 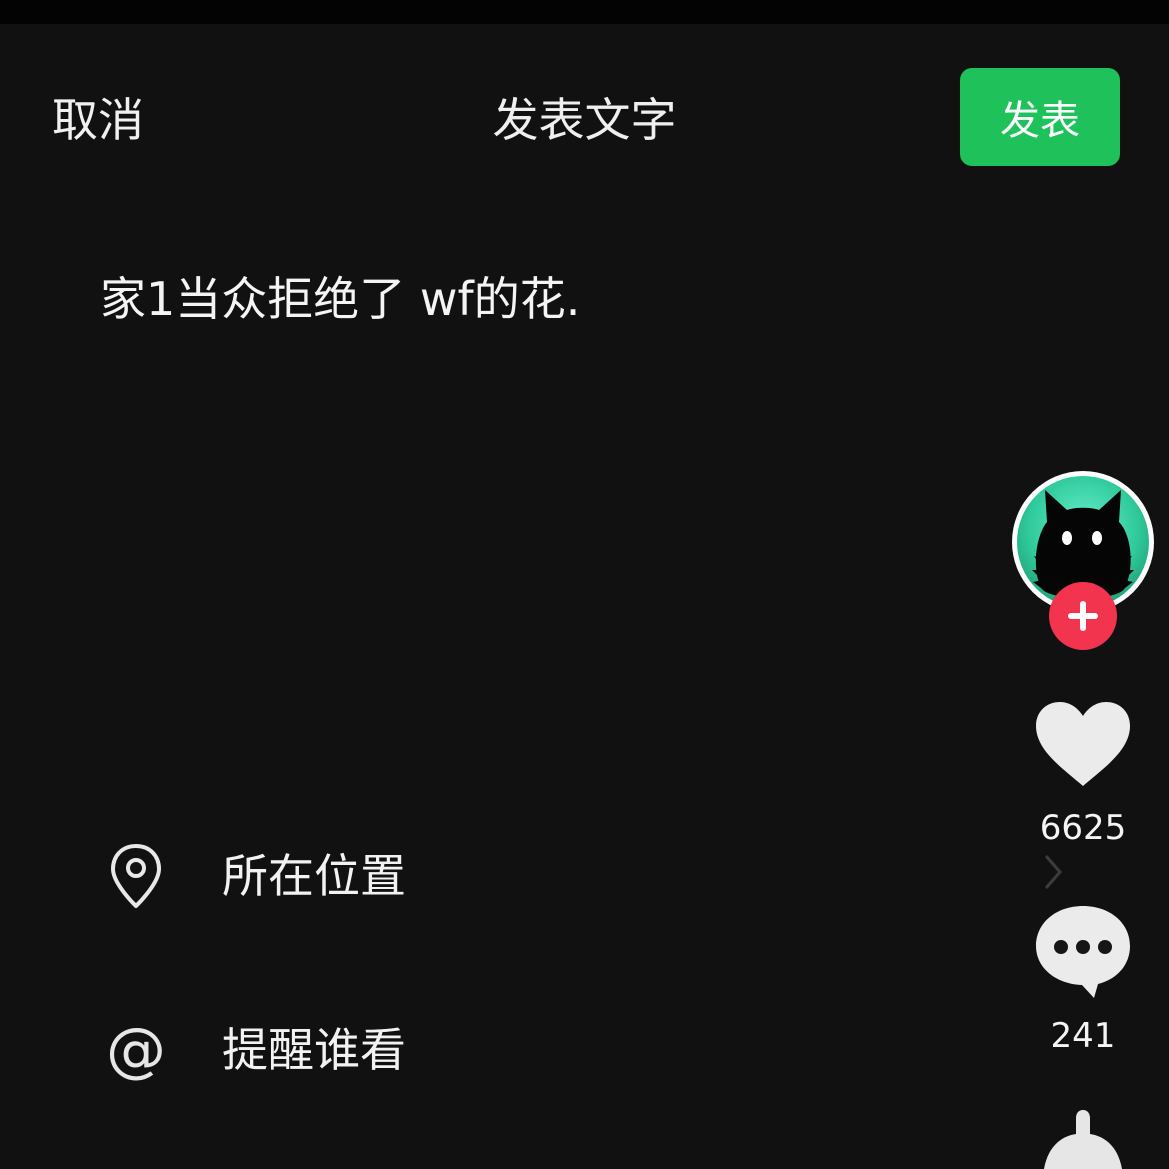 I want to click on location-pin-icon, so click(x=136, y=876).